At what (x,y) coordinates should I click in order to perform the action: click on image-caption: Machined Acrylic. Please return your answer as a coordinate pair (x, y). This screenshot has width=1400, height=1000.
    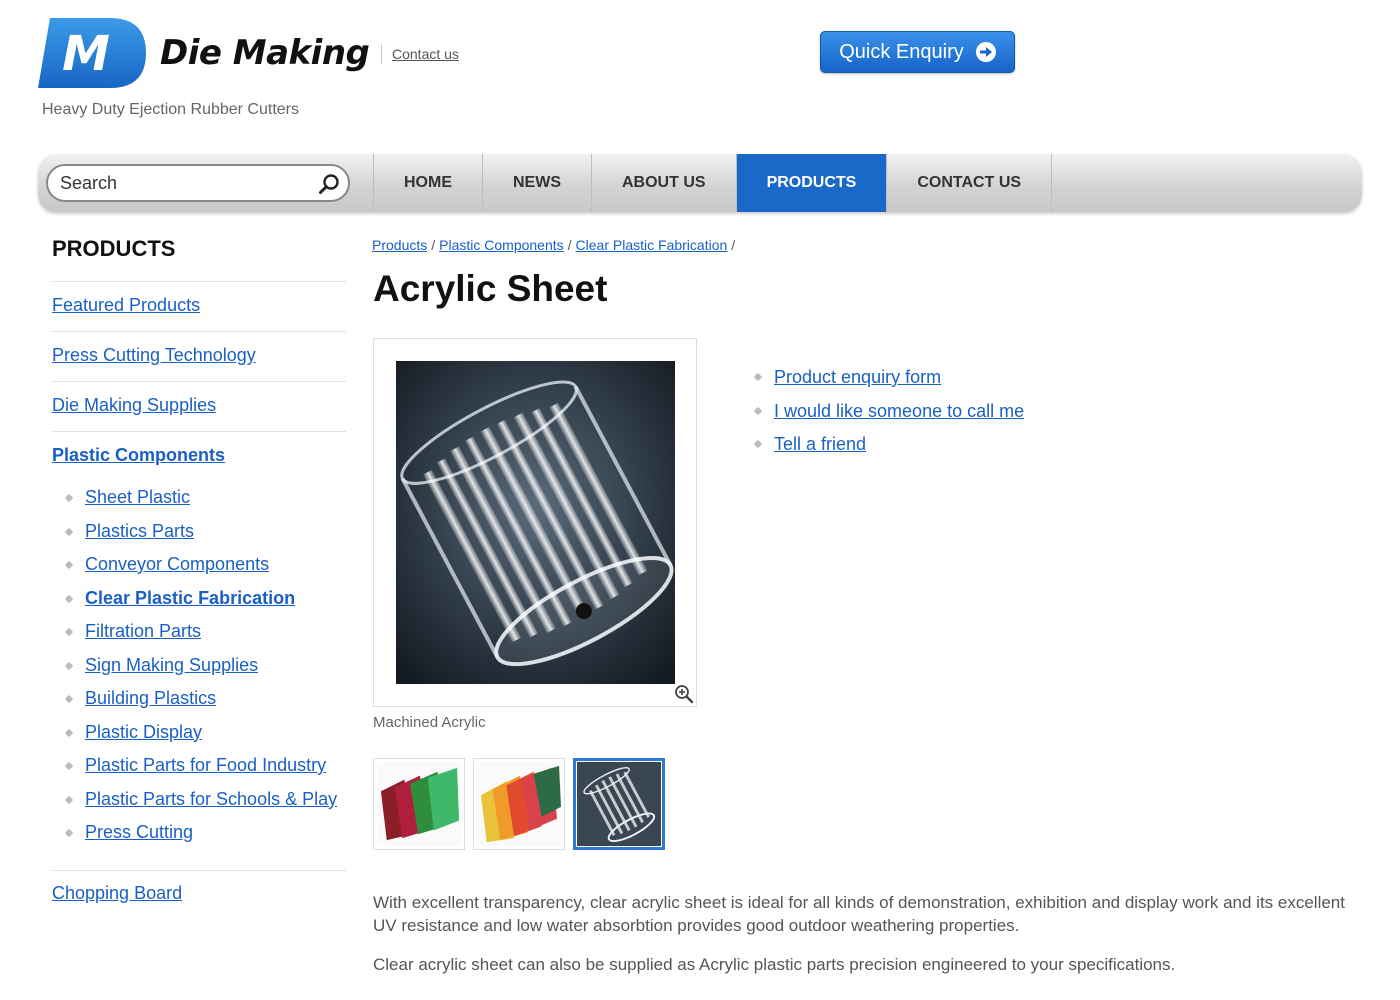
    Looking at the image, I should click on (429, 722).